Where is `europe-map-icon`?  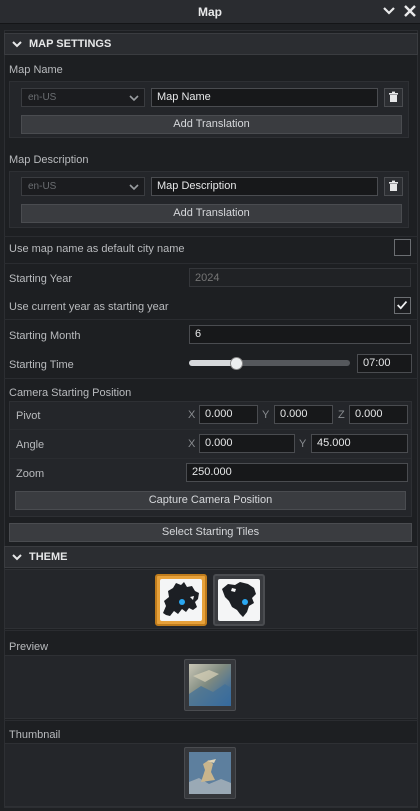 europe-map-icon is located at coordinates (181, 599).